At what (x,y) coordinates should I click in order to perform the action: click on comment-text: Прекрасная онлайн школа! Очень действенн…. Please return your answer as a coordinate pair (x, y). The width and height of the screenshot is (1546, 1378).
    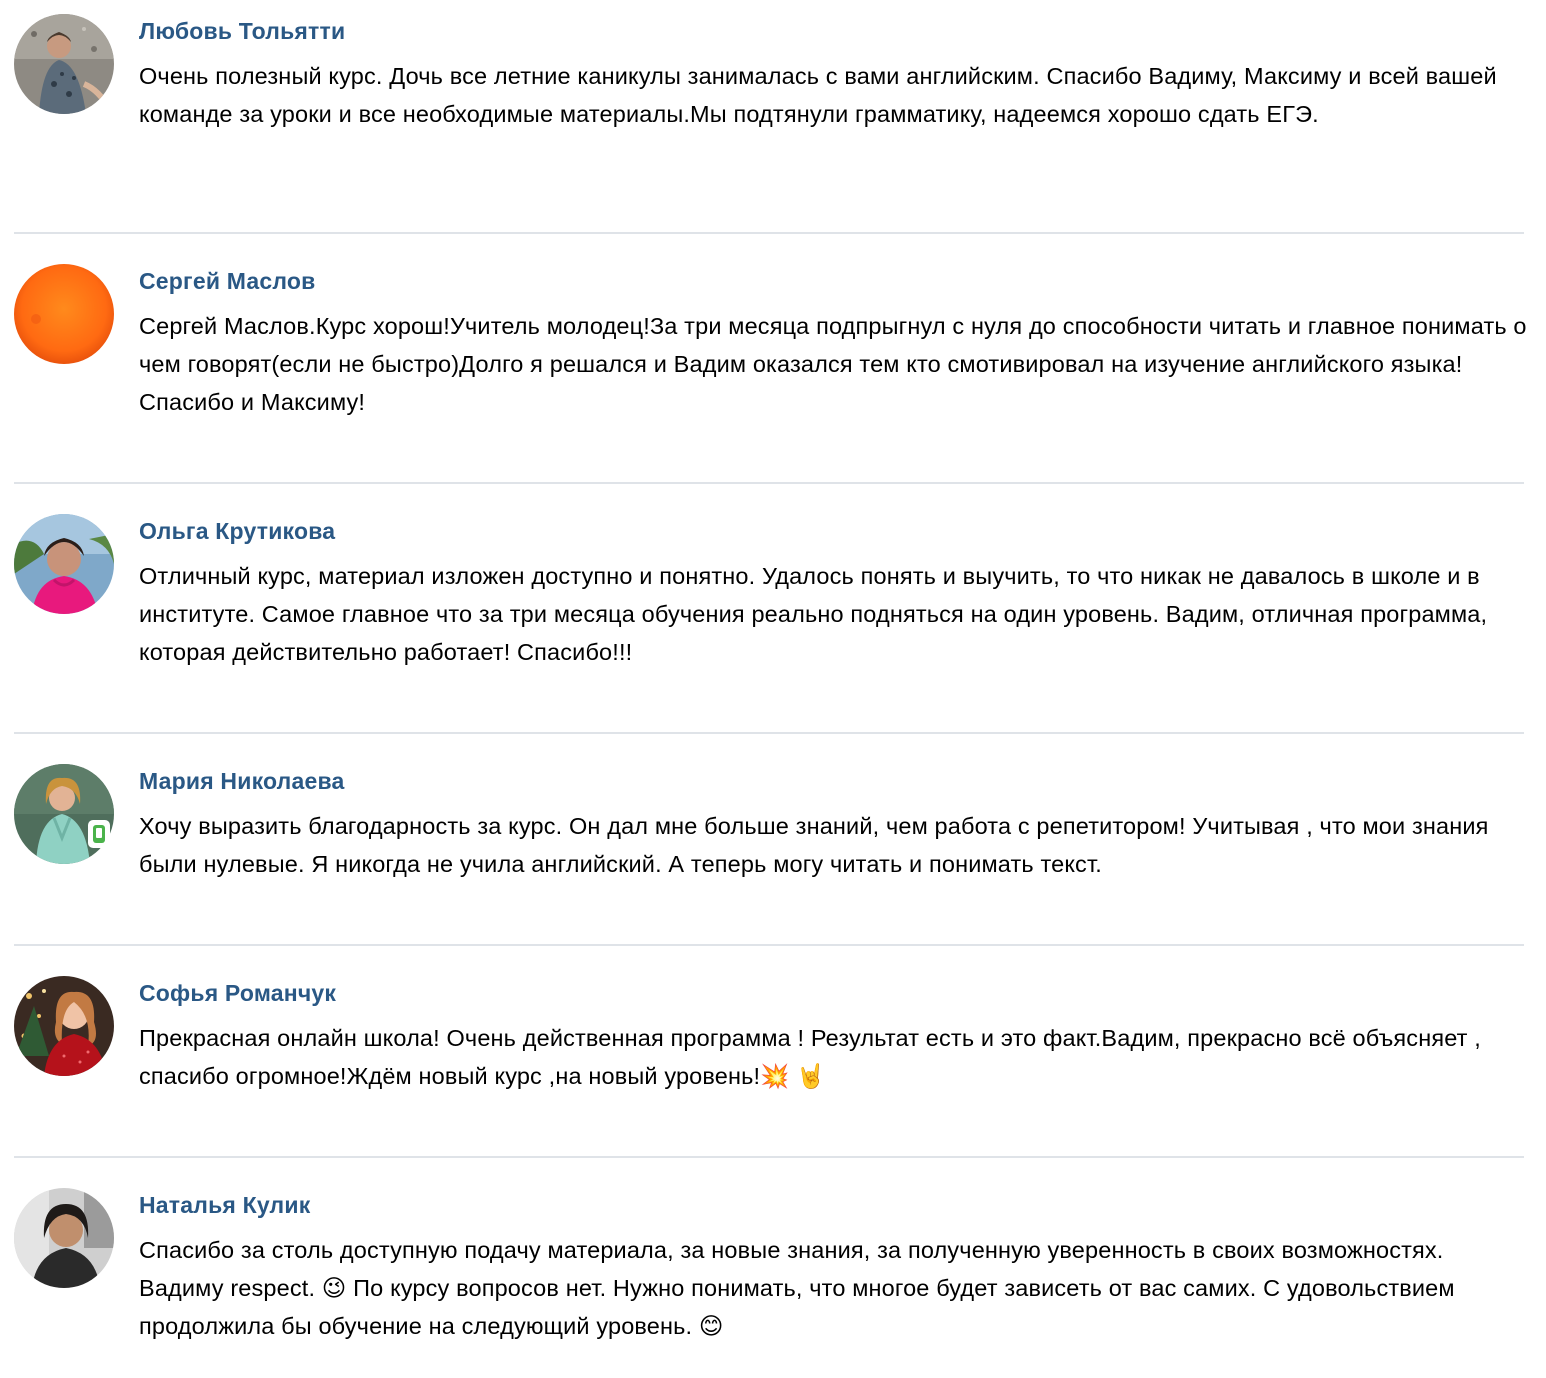
    Looking at the image, I should click on (810, 1057).